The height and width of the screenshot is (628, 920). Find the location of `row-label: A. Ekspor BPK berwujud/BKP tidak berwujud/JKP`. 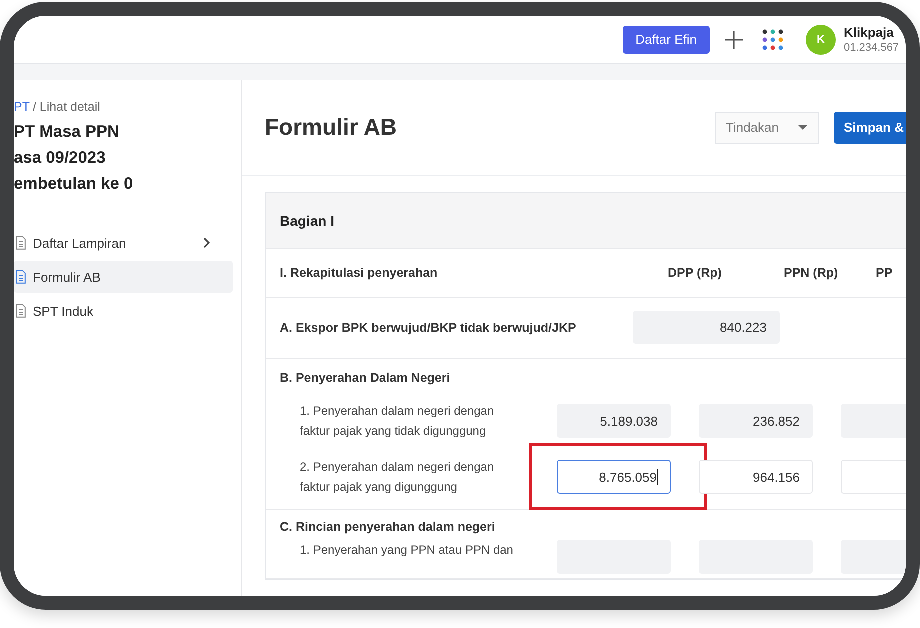

row-label: A. Ekspor BPK berwujud/BKP tidak berwujud/JKP is located at coordinates (429, 327).